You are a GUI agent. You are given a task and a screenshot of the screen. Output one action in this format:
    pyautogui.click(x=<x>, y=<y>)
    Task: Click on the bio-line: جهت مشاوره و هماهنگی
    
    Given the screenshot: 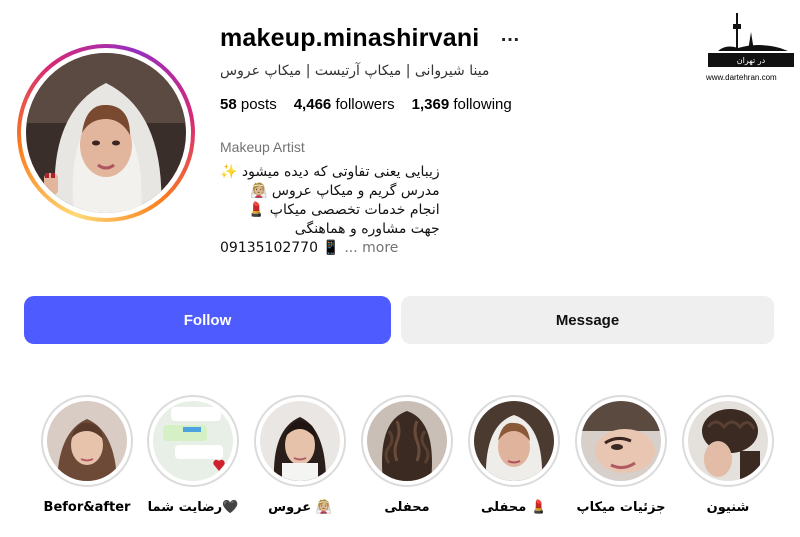 What is the action you would take?
    pyautogui.click(x=367, y=229)
    